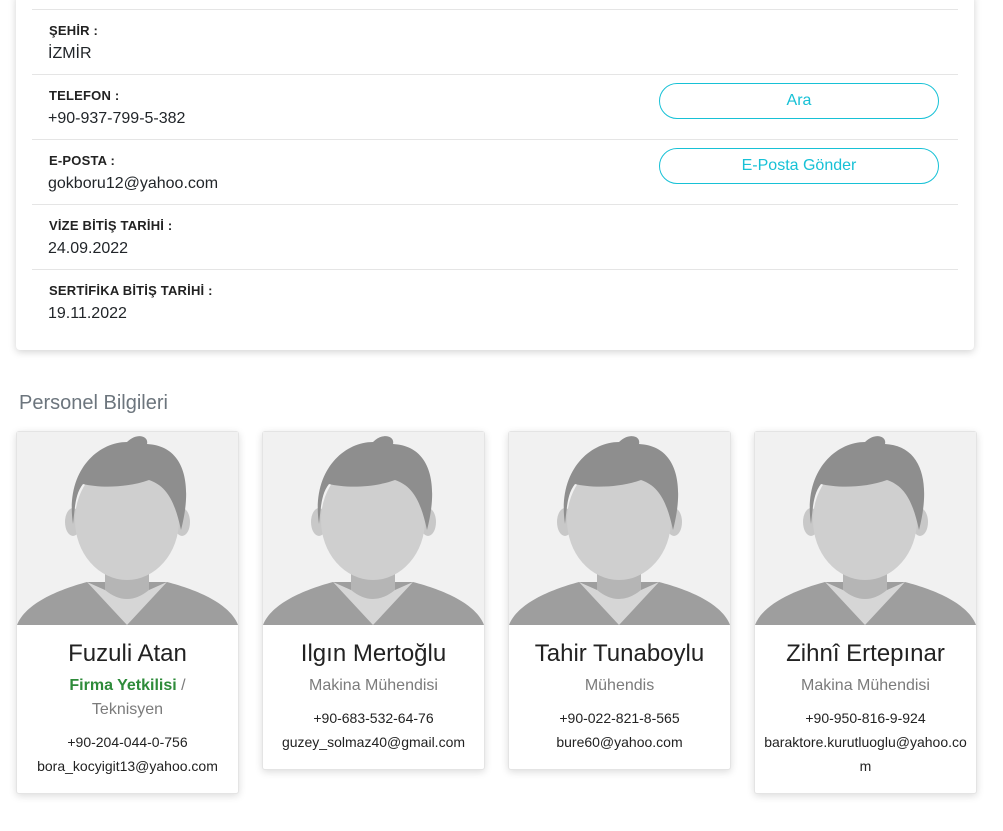  I want to click on person-phone: +90-950-816-9-924, so click(865, 718).